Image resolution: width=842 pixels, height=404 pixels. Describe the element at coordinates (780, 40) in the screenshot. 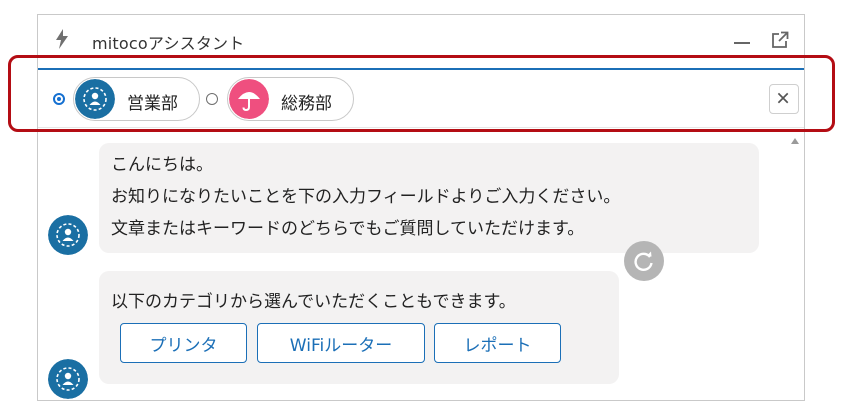

I see `popout-icon` at that location.